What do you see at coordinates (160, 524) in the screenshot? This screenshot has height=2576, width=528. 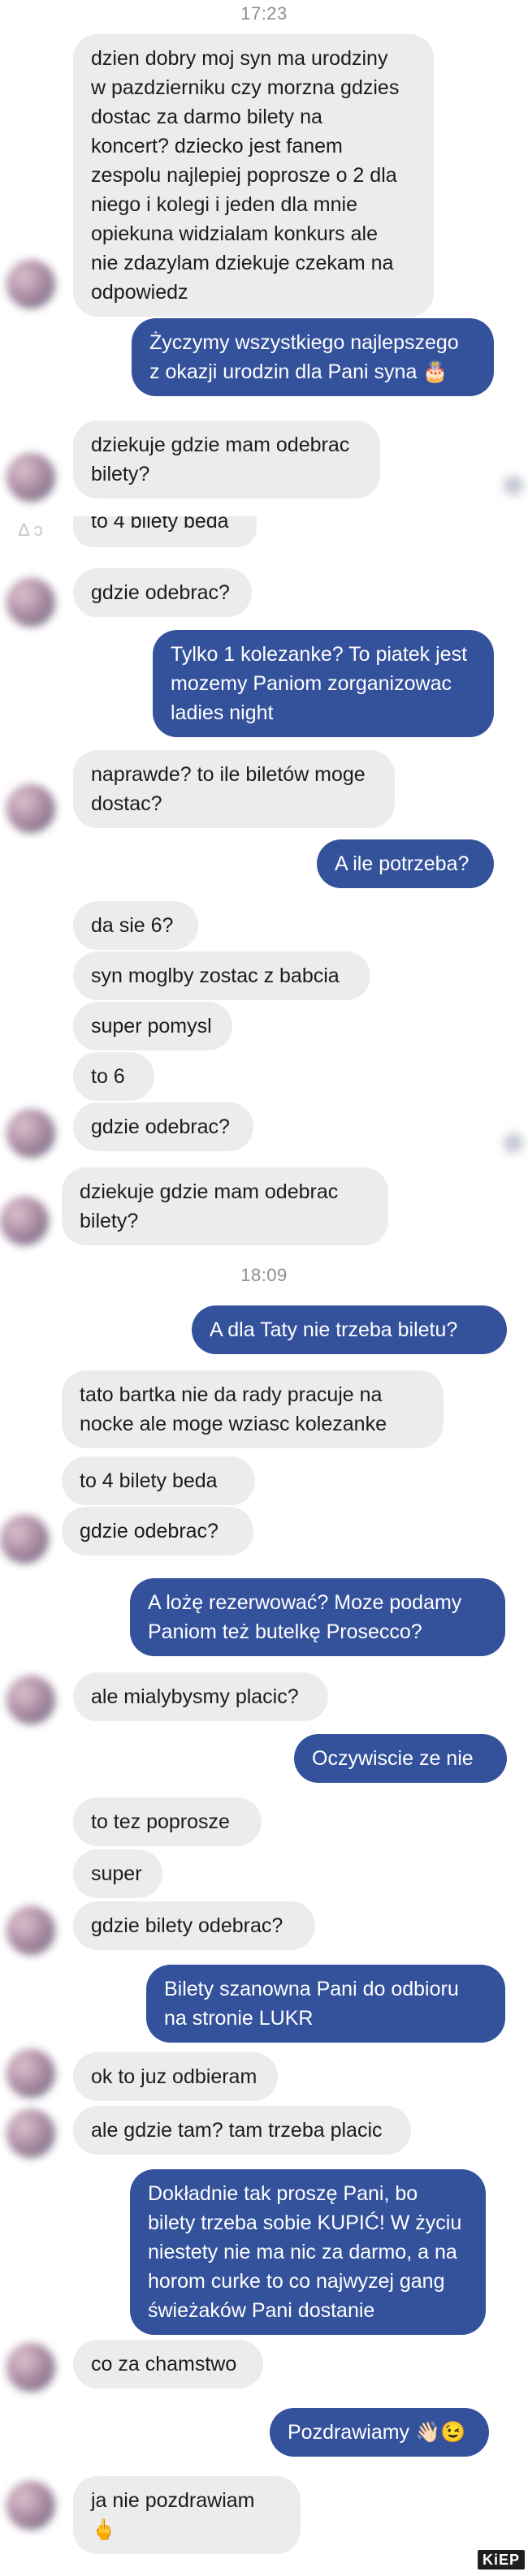 I see `message-text: to 4 bilety beda` at bounding box center [160, 524].